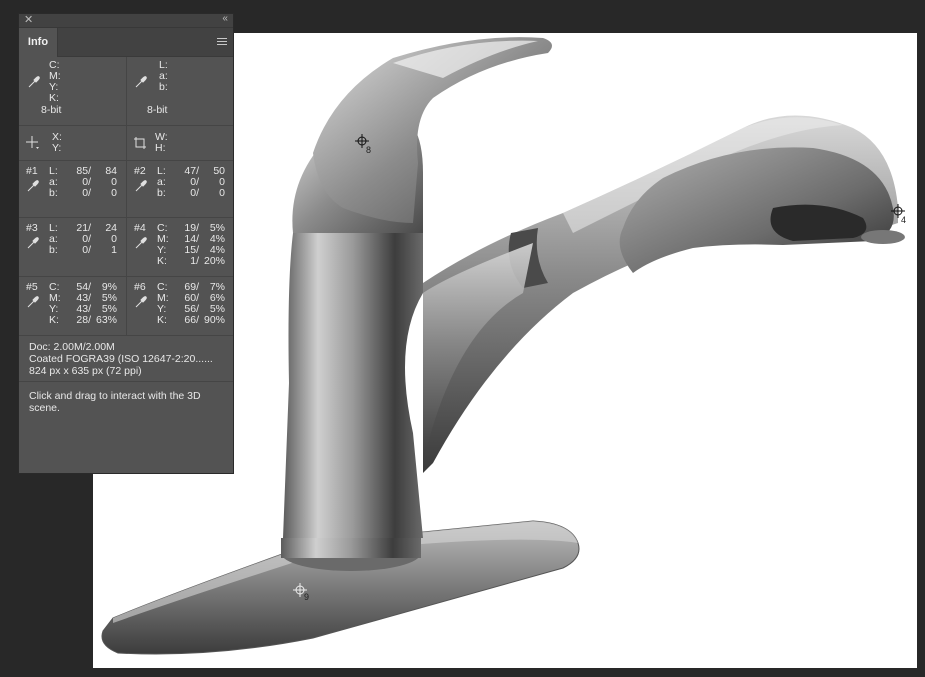 This screenshot has height=677, width=925. Describe the element at coordinates (28, 19) in the screenshot. I see `close-icon: ✕` at that location.